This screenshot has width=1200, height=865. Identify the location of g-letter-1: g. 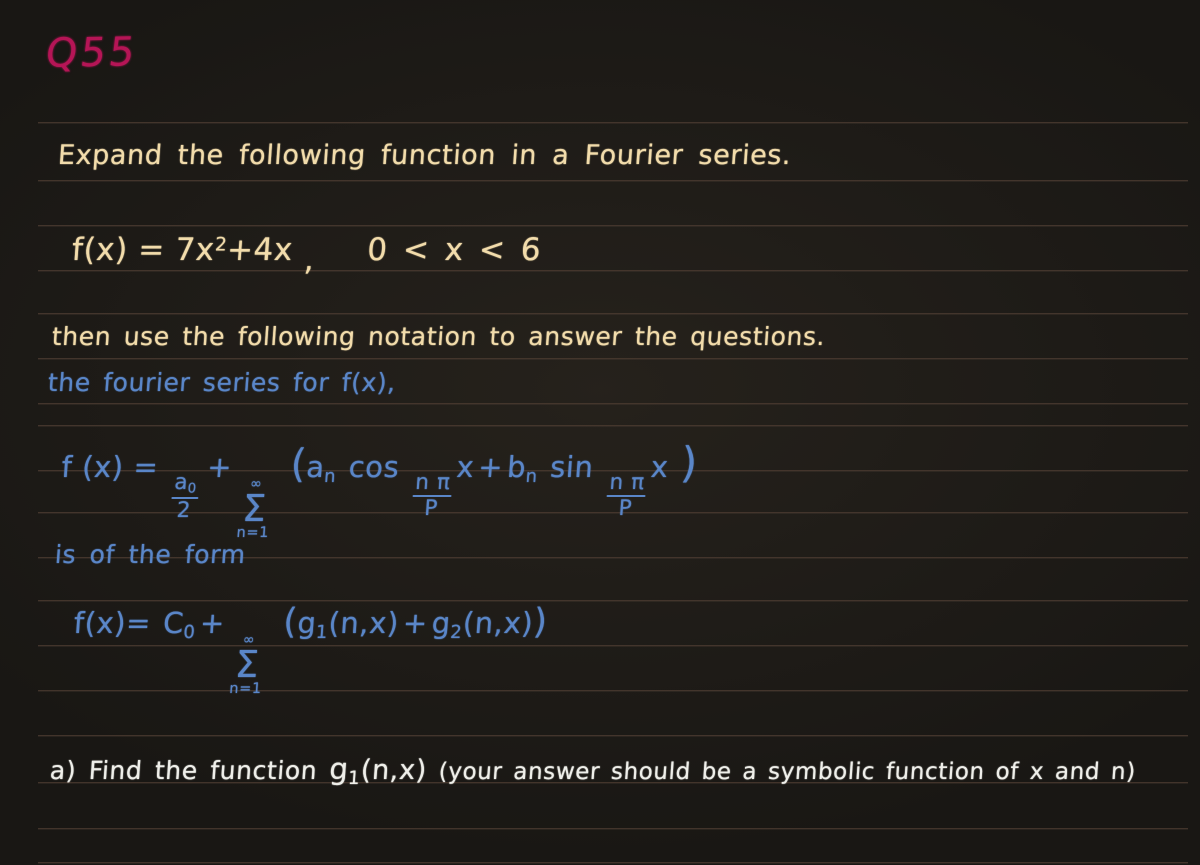
(307, 623).